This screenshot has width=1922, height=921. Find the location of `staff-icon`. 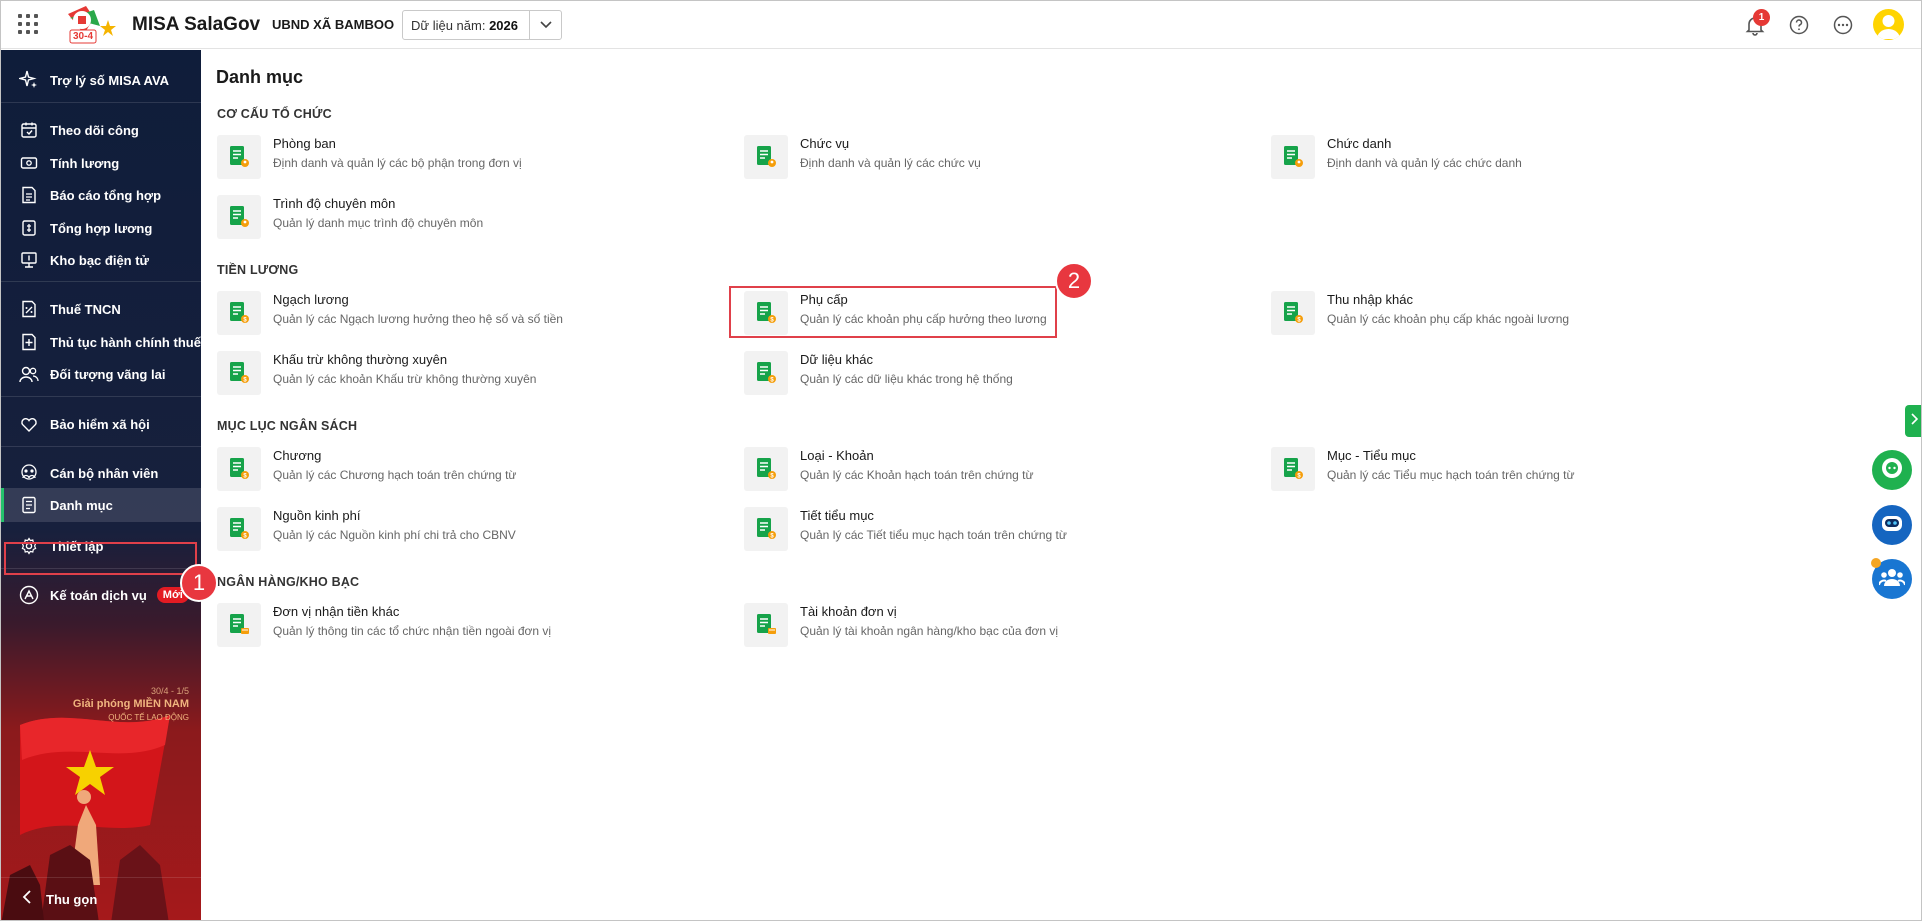

staff-icon is located at coordinates (29, 473).